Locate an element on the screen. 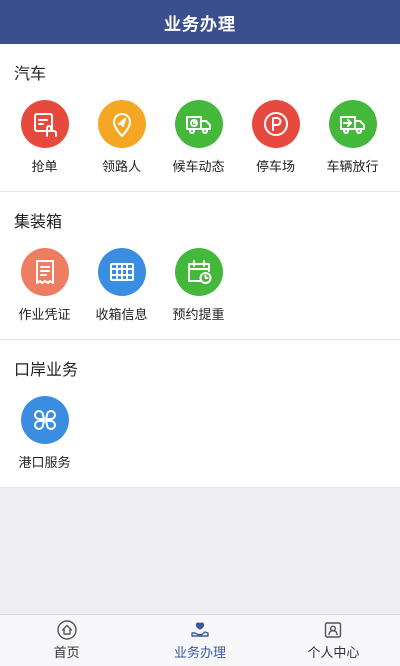 This screenshot has height=666, width=400. tab-business-label: 业务办理 is located at coordinates (199, 653).